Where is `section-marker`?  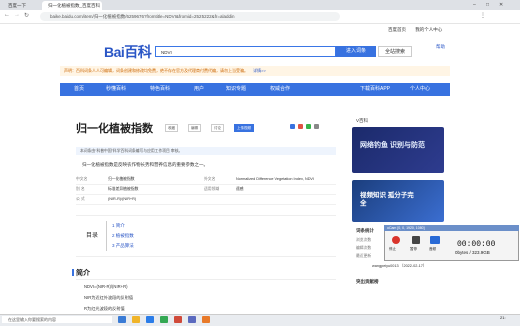 section-marker is located at coordinates (73, 272).